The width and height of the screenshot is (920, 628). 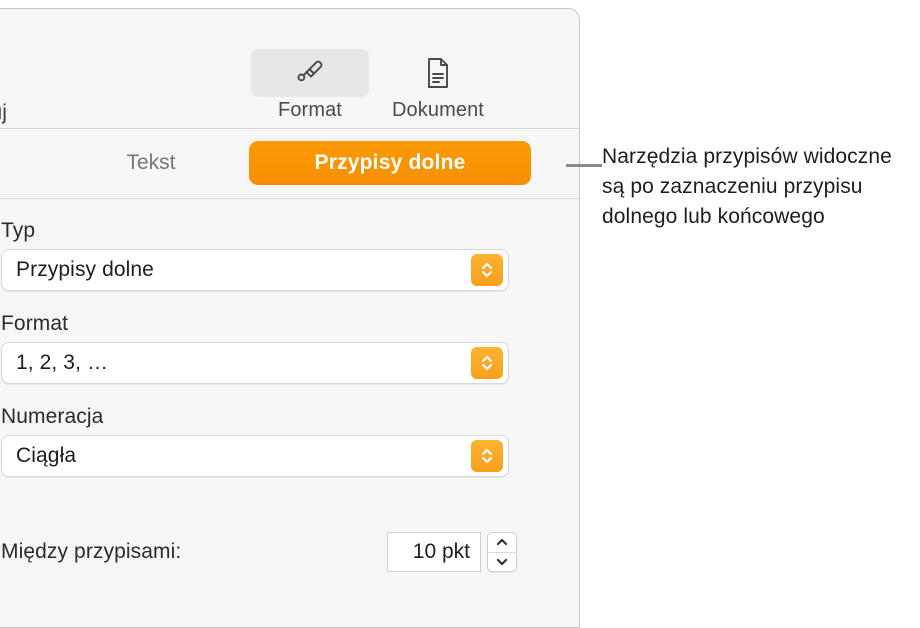 I want to click on label-format: Format, so click(x=35, y=323).